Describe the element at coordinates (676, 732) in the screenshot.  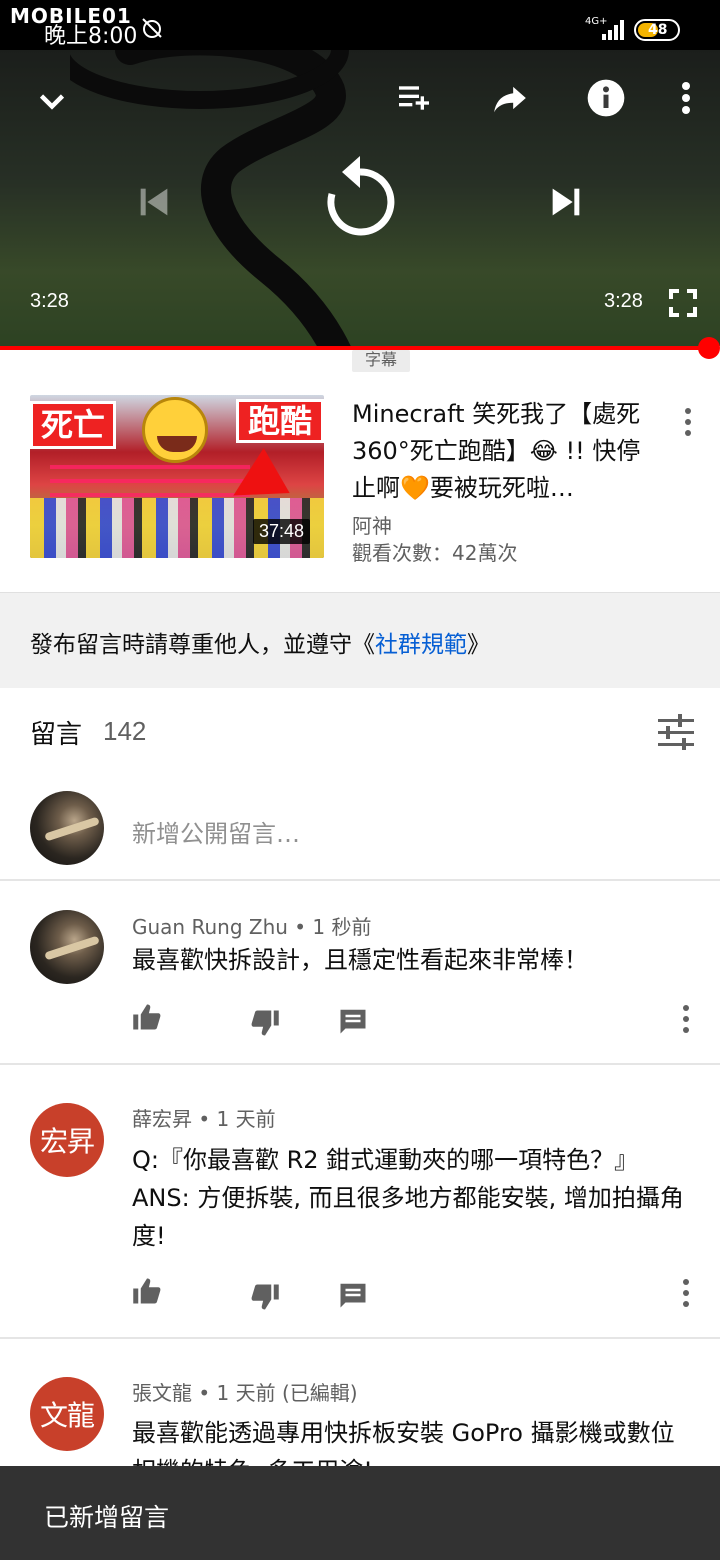
I see `sort-icon` at that location.